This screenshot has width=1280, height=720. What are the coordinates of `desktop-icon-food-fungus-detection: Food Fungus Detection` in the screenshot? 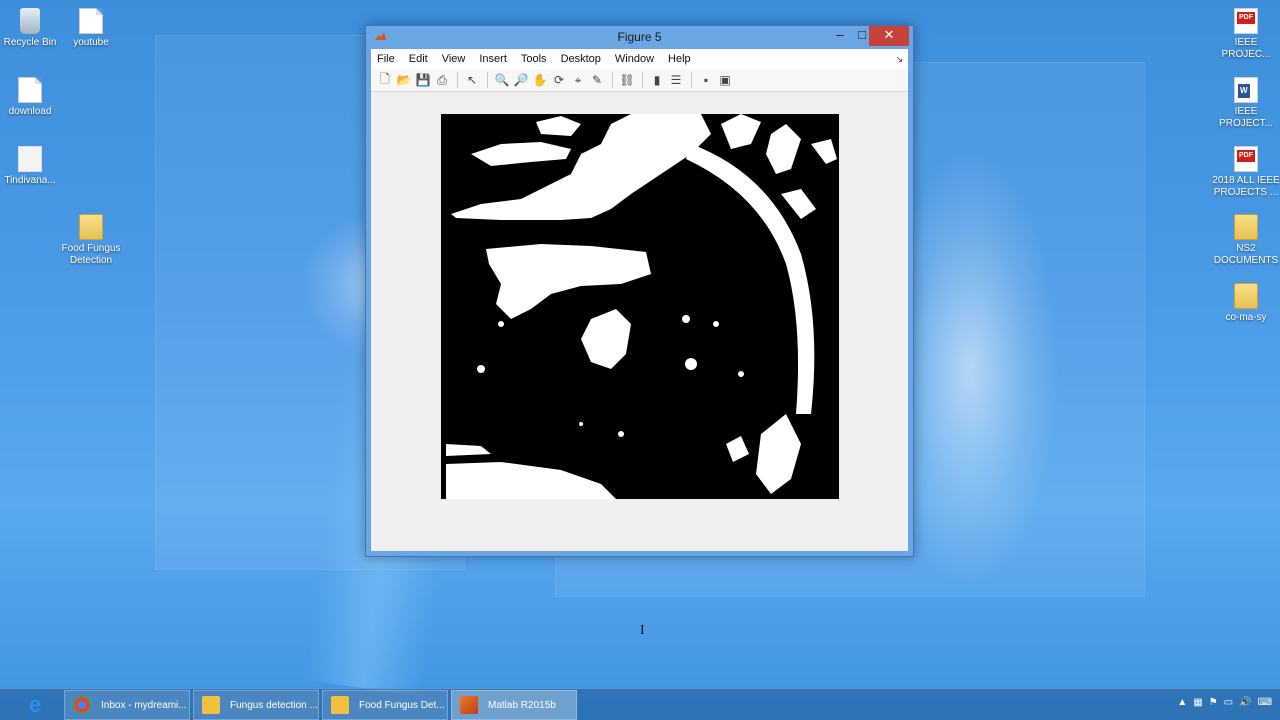 It's located at (91, 240).